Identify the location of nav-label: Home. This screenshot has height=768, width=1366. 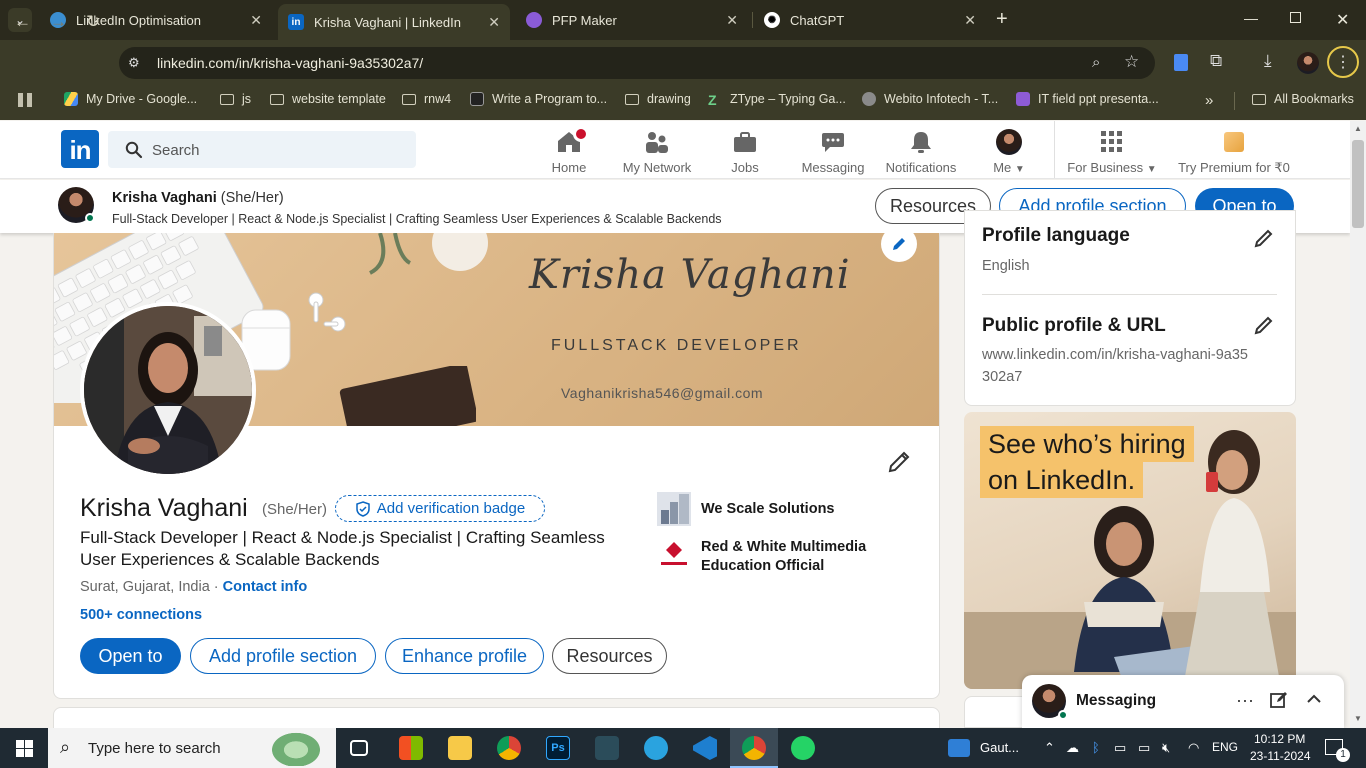
(569, 167).